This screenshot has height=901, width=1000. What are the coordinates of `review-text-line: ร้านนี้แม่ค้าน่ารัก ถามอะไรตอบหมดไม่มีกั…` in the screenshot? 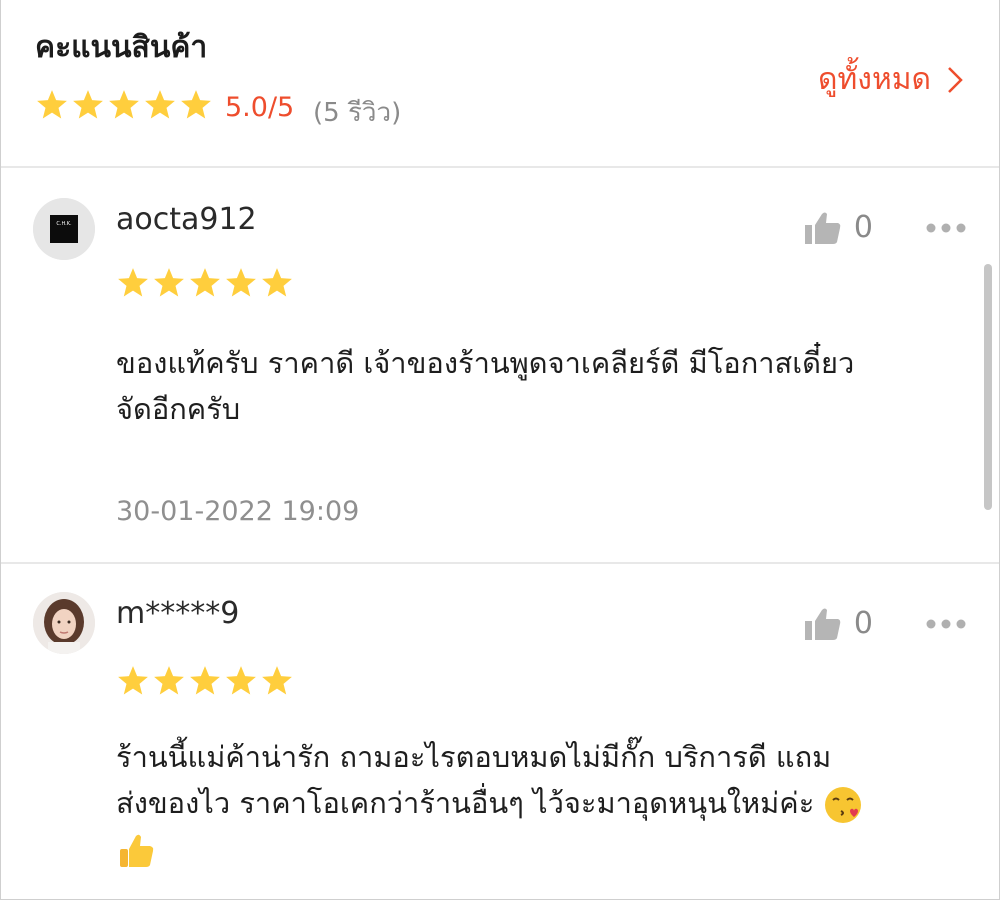 It's located at (474, 757).